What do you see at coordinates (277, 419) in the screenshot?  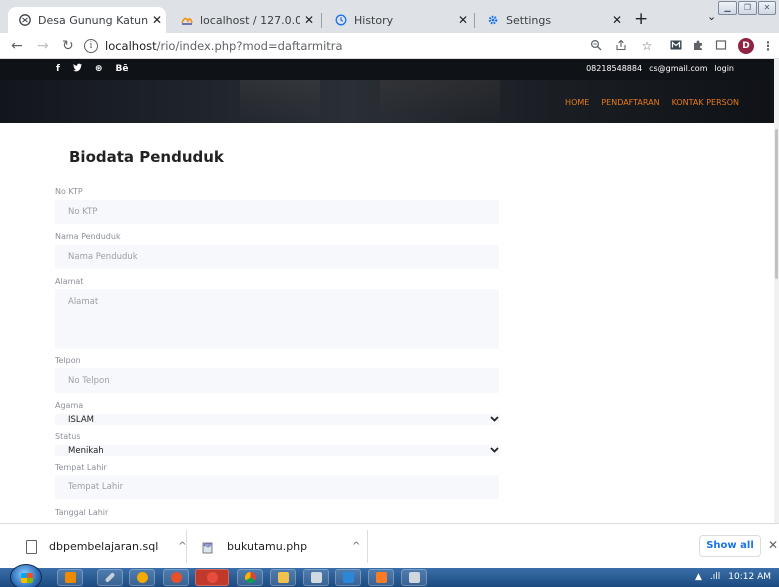 I see `agama-select: ISLAM` at bounding box center [277, 419].